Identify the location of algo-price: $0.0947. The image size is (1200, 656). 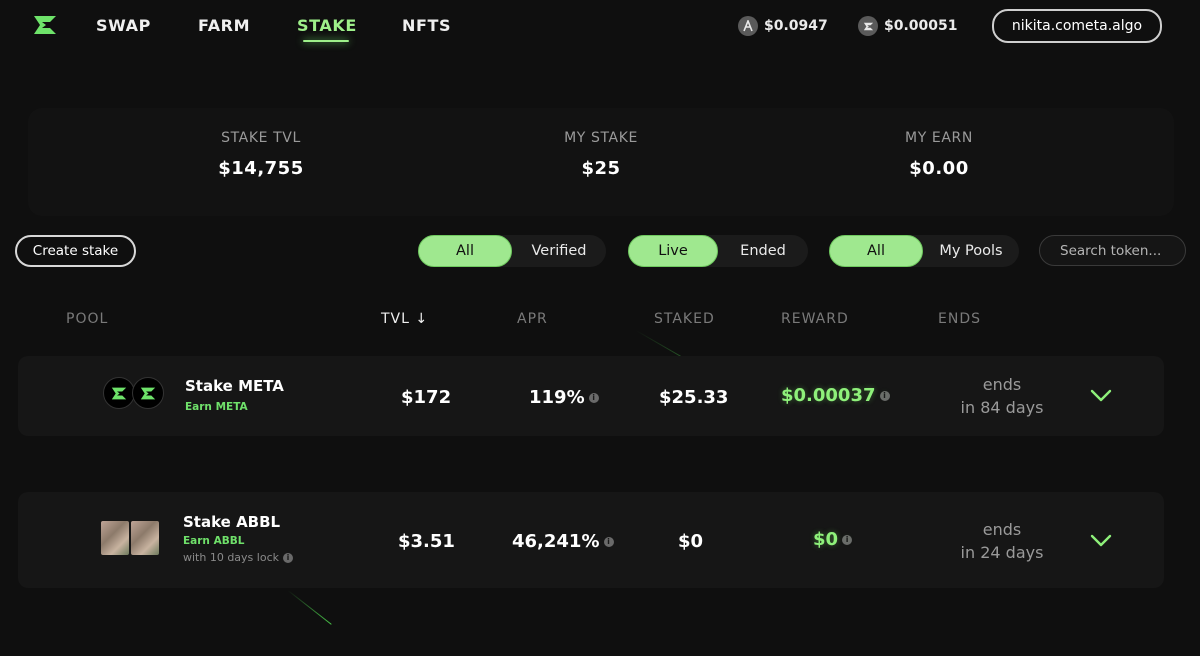
(783, 26).